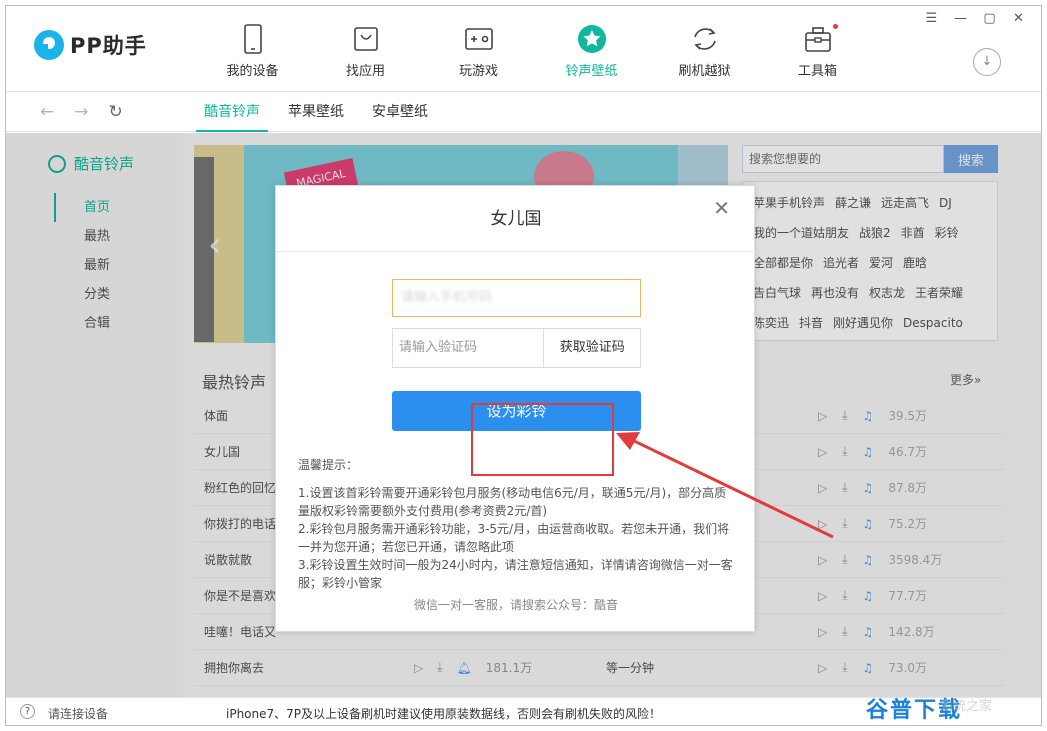 The width and height of the screenshot is (1047, 731). What do you see at coordinates (975, 19) in the screenshot?
I see `window-controls: ☰ — ▢ ✕` at bounding box center [975, 19].